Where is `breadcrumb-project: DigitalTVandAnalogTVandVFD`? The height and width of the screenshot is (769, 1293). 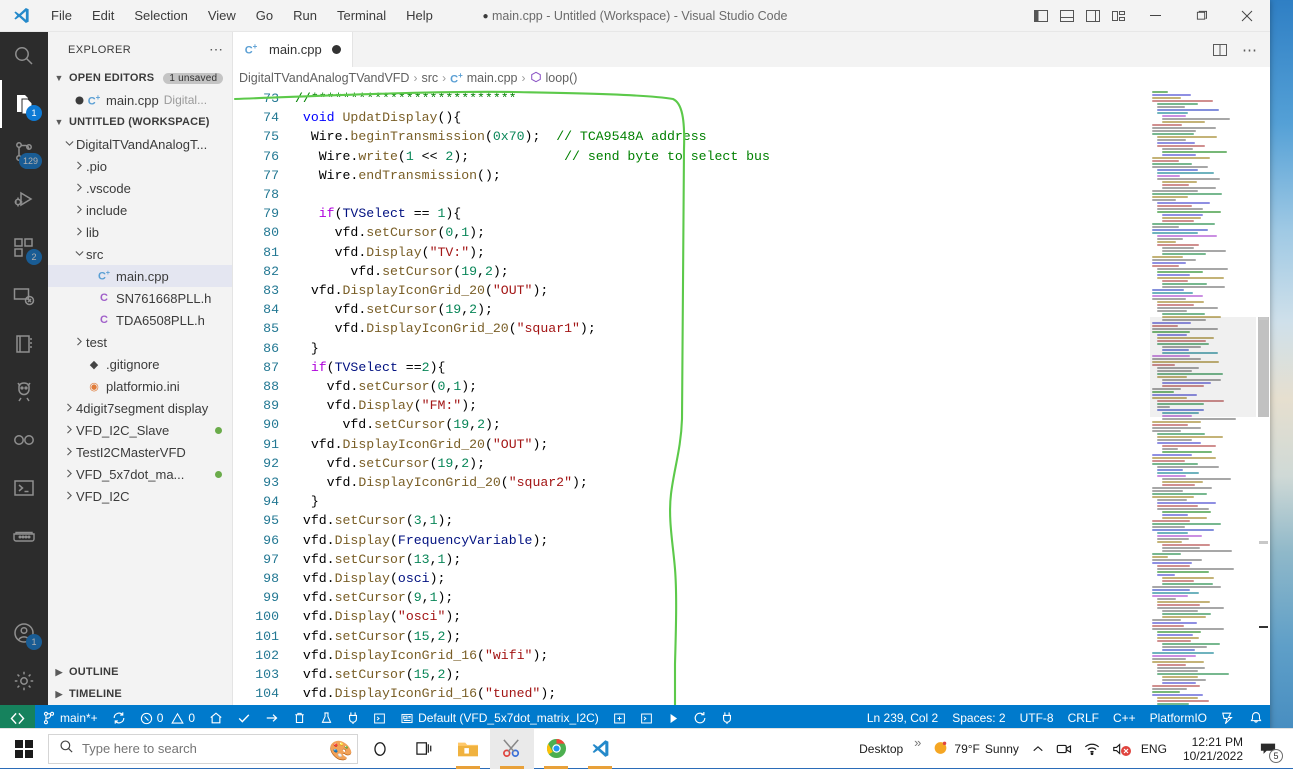
breadcrumb-project: DigitalTVandAnalogTVandVFD is located at coordinates (324, 78).